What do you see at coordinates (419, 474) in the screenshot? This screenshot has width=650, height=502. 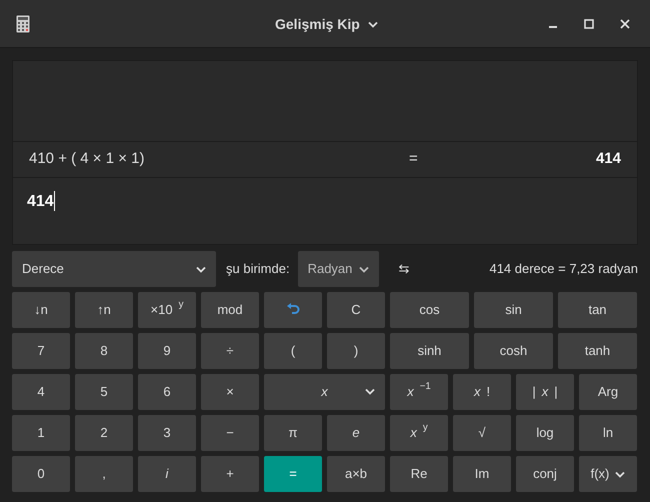 I see `key-button: Re` at bounding box center [419, 474].